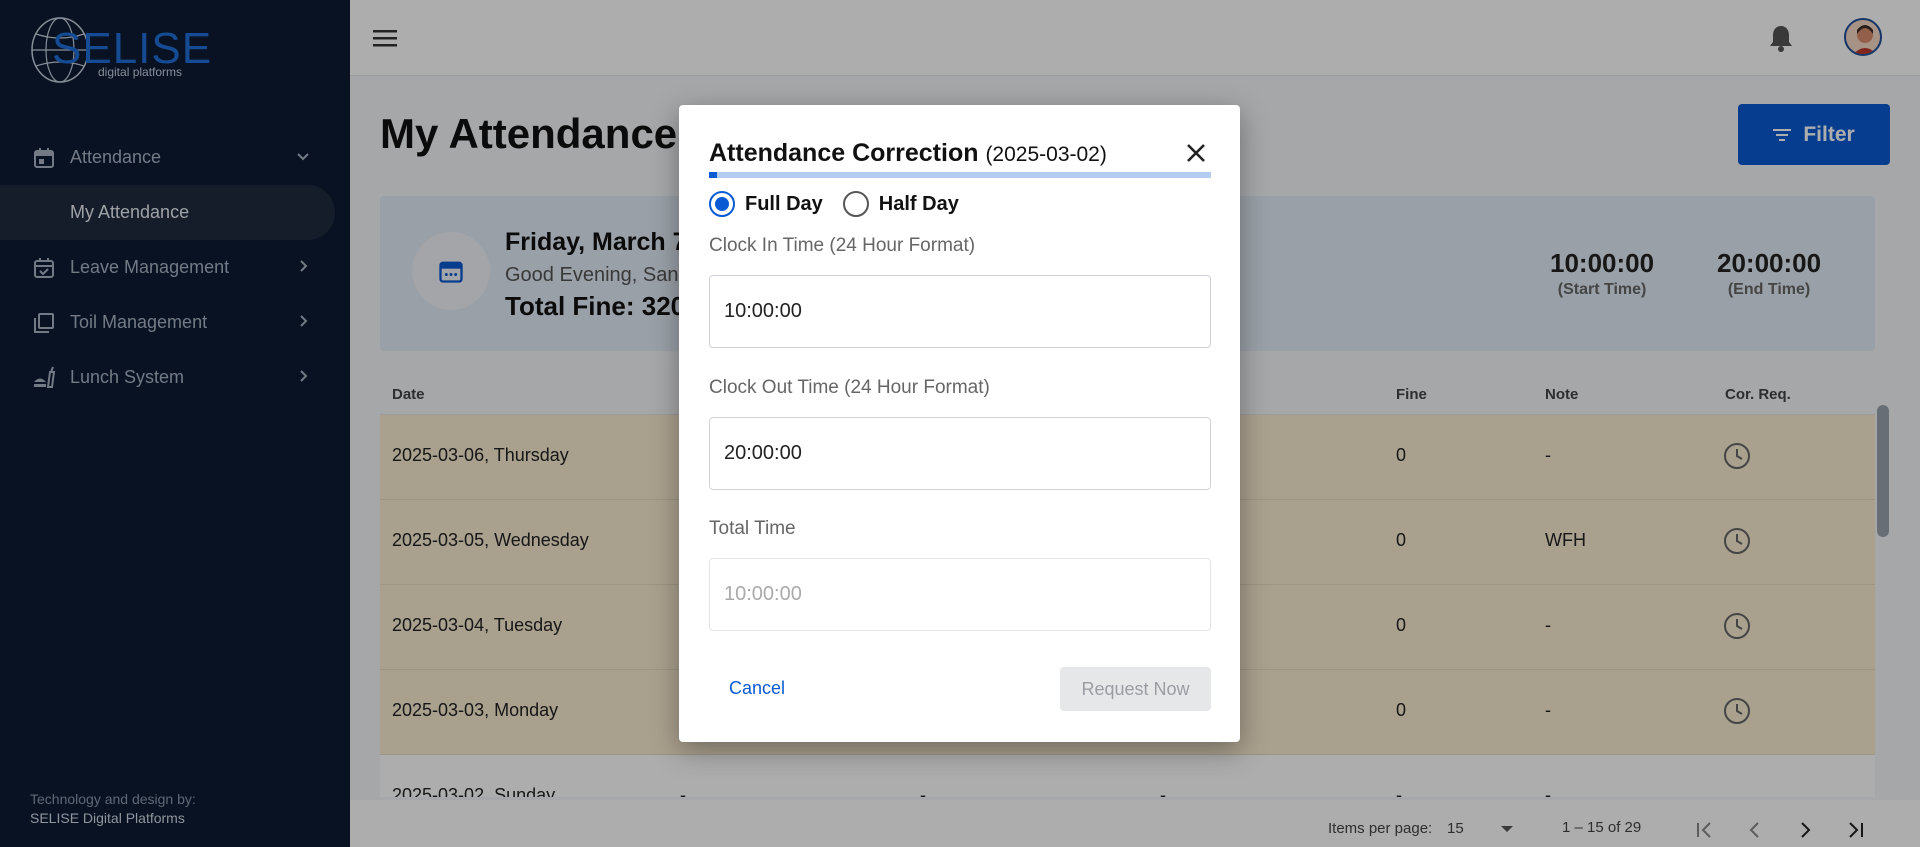 The width and height of the screenshot is (1920, 847). Describe the element at coordinates (842, 245) in the screenshot. I see `clock-in-label: Clock In Time (24 Hour Format)` at that location.